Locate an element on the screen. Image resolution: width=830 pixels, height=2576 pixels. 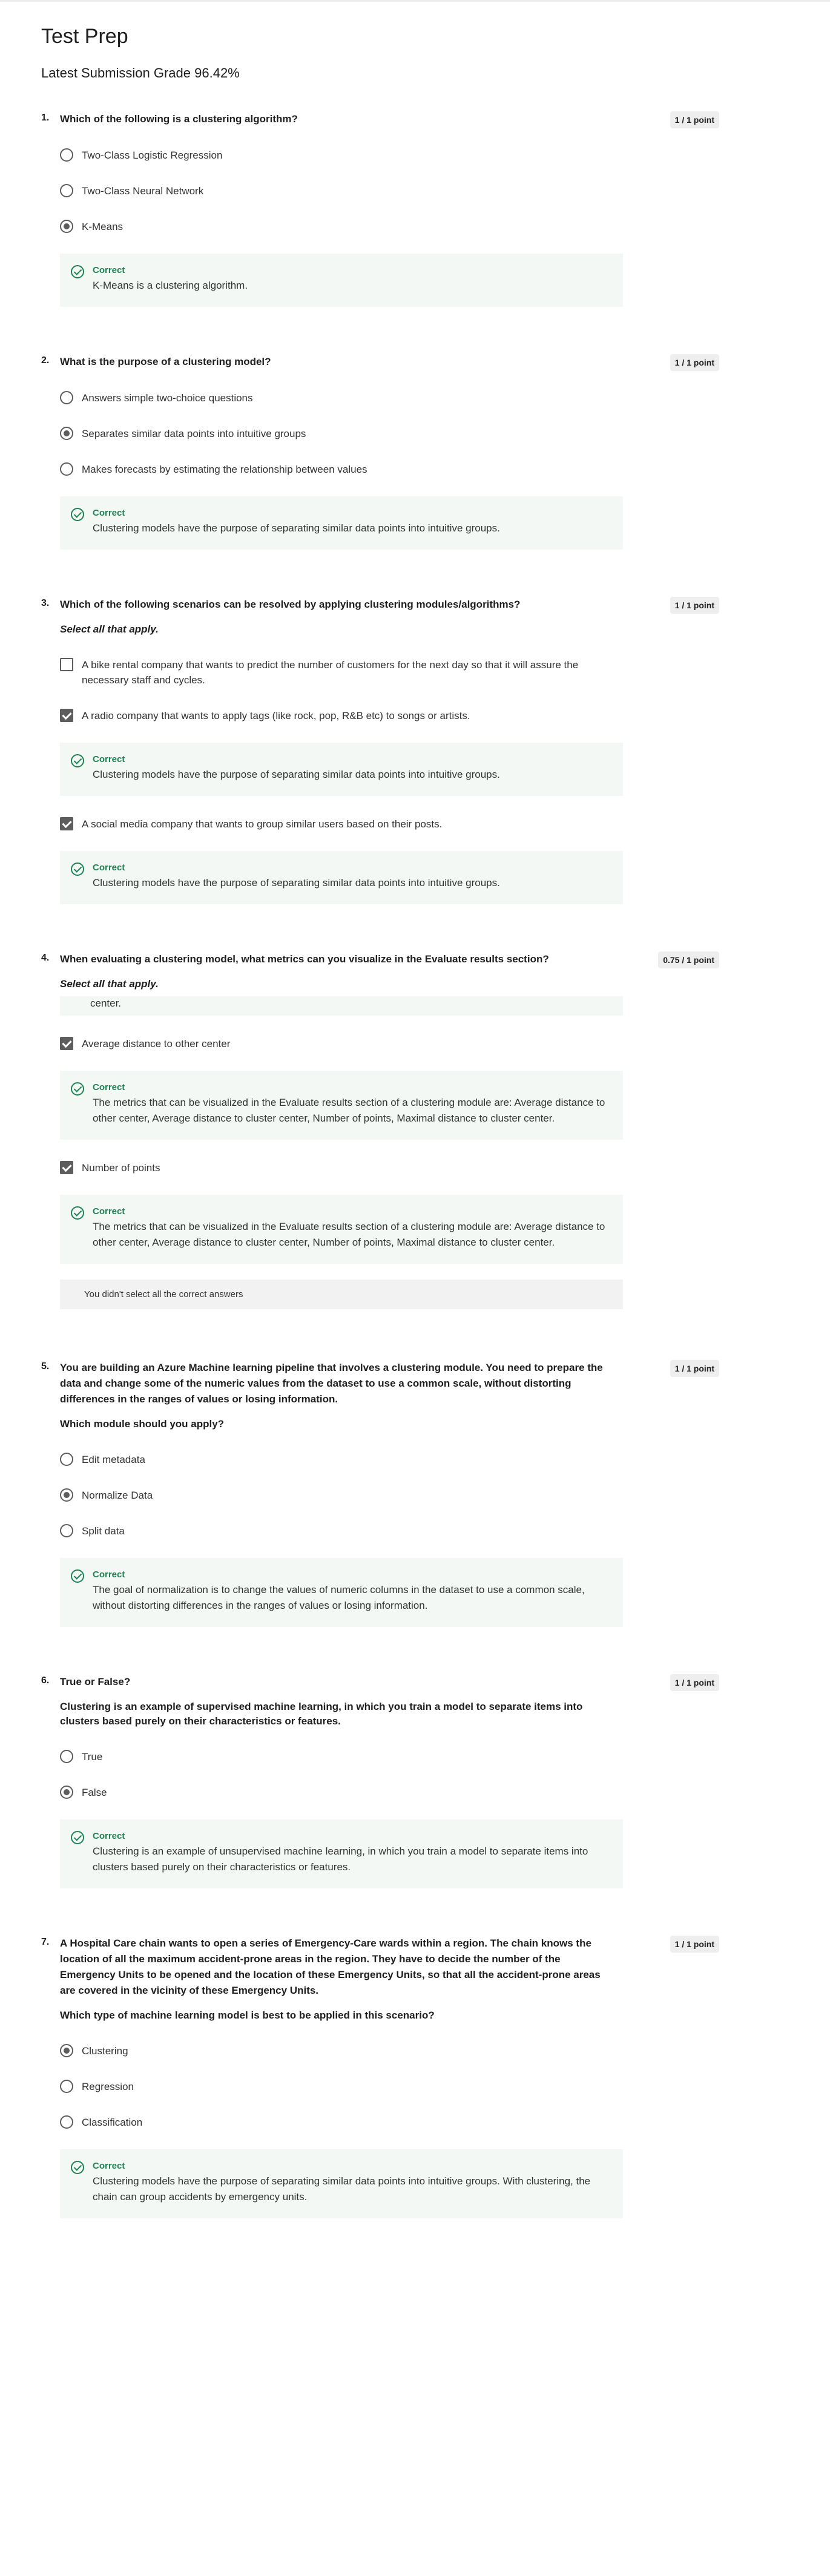
page-title: Test Prep is located at coordinates (84, 36).